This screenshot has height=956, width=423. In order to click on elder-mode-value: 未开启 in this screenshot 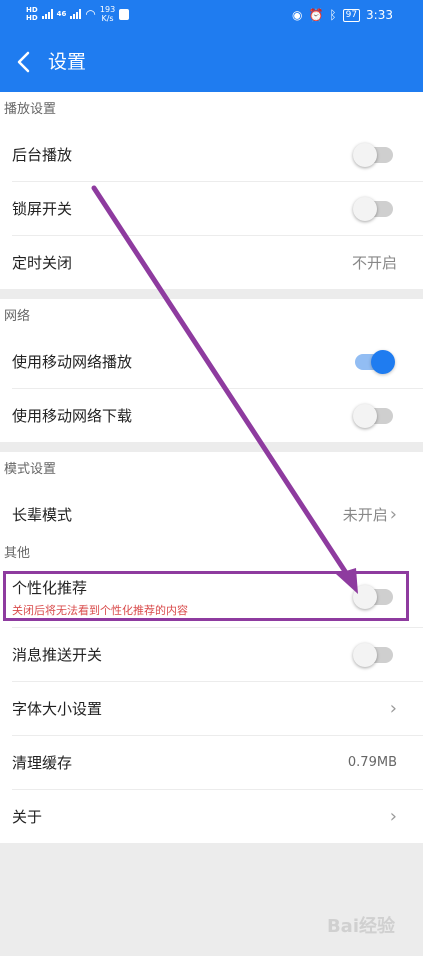, I will do `click(365, 515)`.